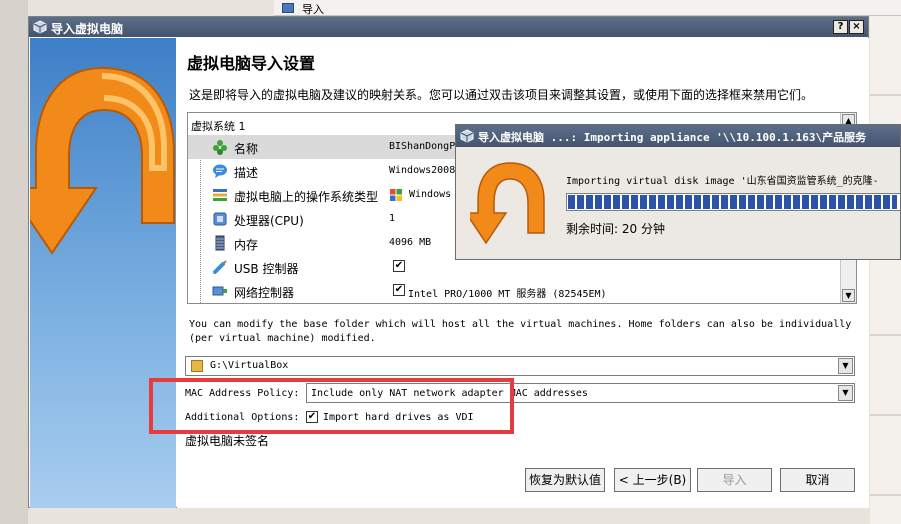  What do you see at coordinates (220, 267) in the screenshot?
I see `usb-icon` at bounding box center [220, 267].